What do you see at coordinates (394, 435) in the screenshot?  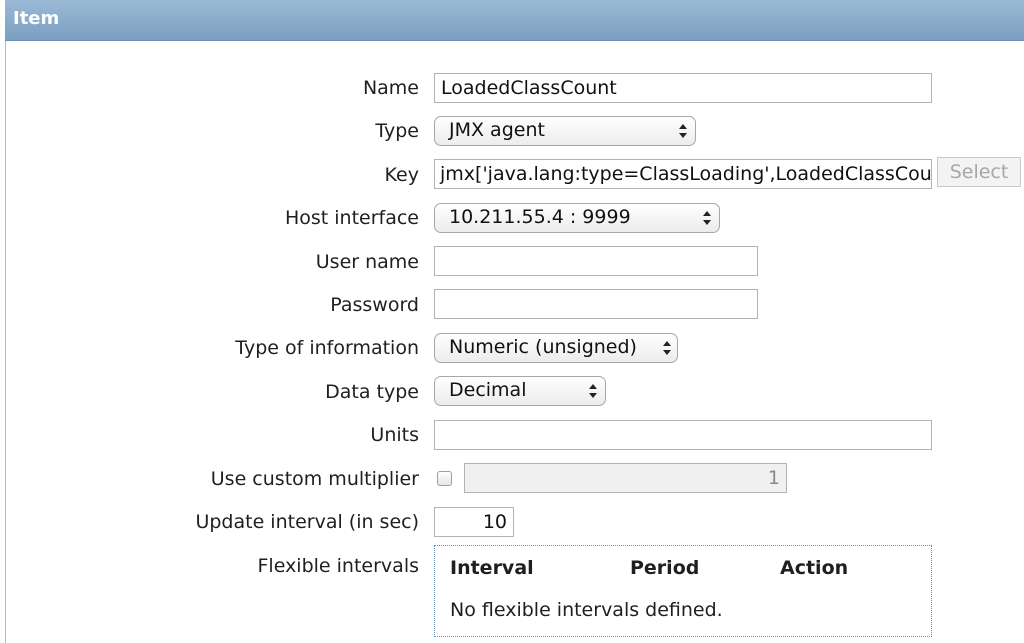 I see `units-label: Units` at bounding box center [394, 435].